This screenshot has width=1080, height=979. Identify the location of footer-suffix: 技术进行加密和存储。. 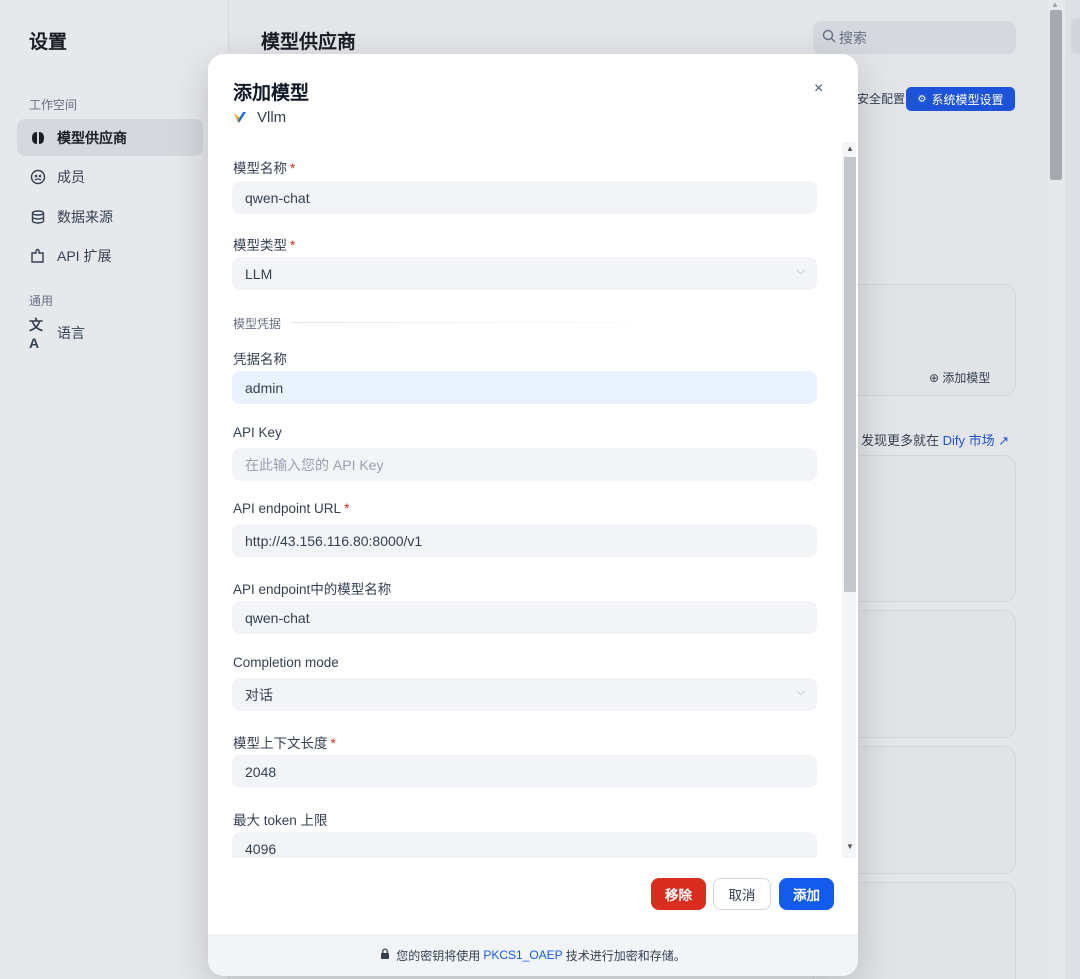
(625, 955).